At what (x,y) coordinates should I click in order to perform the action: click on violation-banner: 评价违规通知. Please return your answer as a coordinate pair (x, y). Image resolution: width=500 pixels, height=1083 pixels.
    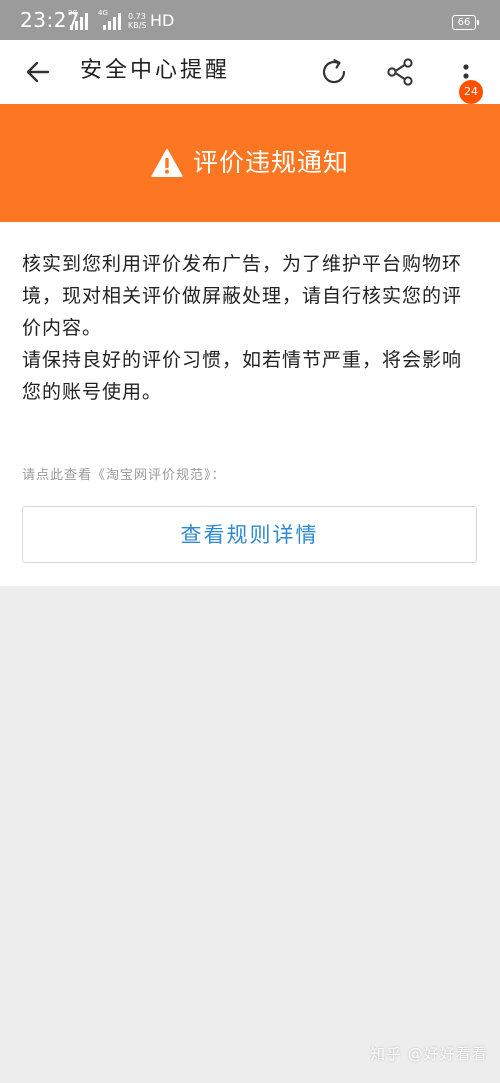
    Looking at the image, I should click on (250, 163).